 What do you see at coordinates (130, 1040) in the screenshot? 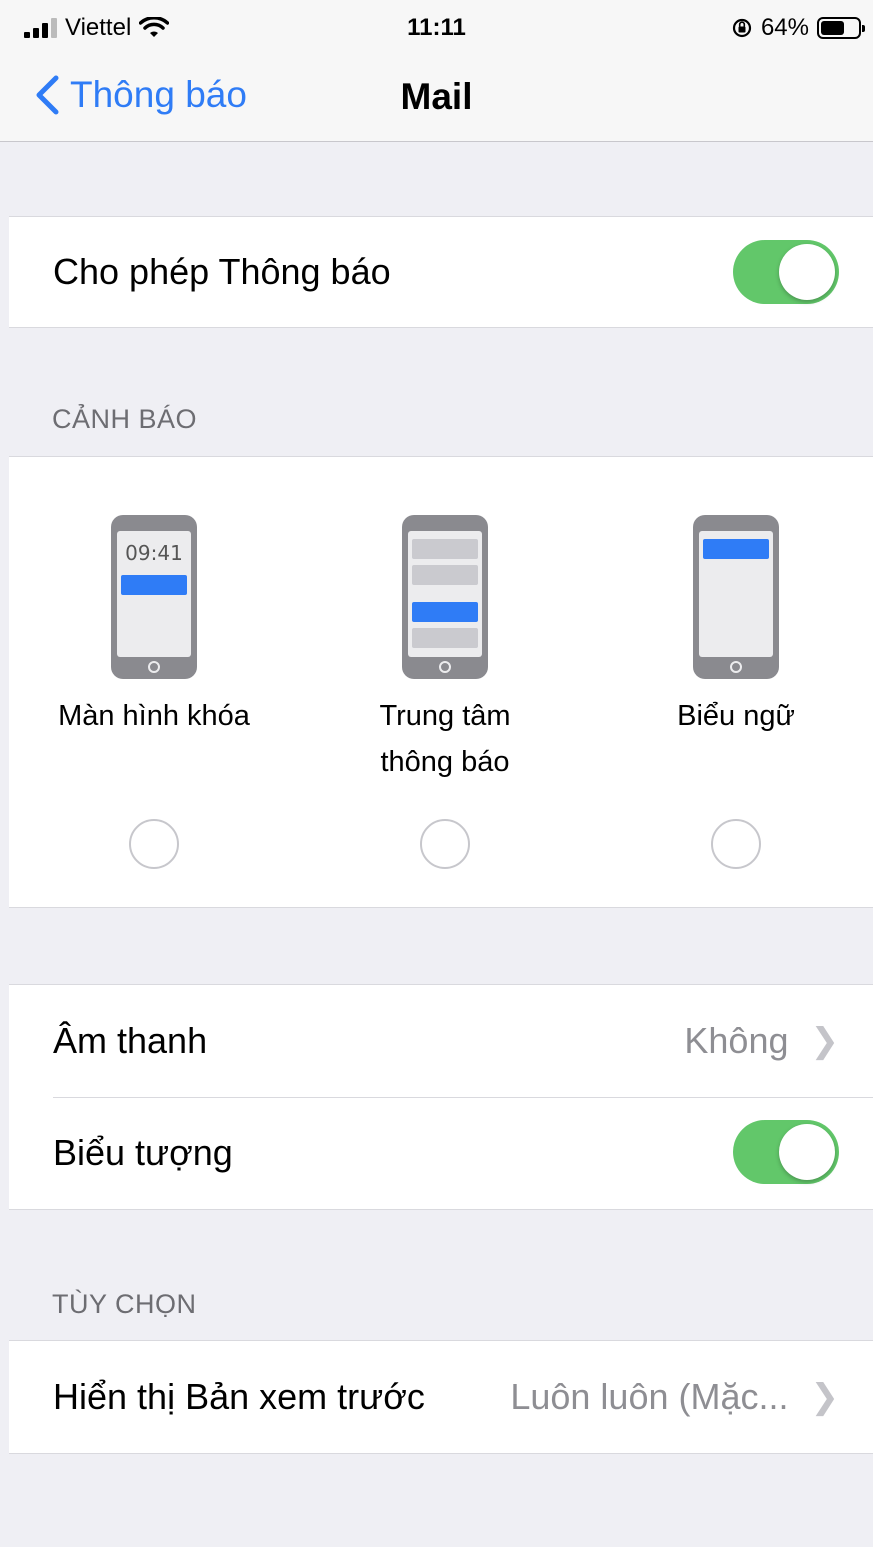
I see `sound-label: Âm thanh` at bounding box center [130, 1040].